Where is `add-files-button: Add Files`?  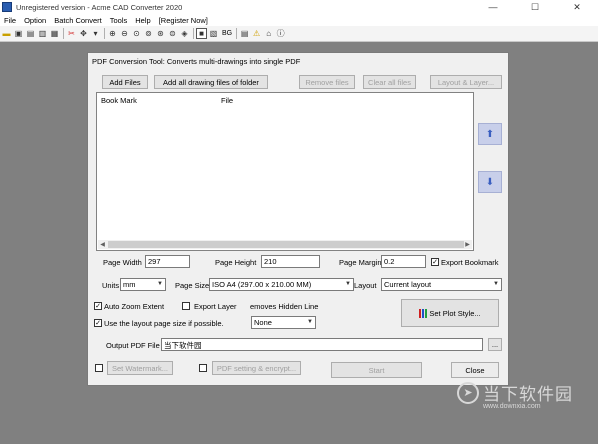
add-files-button: Add Files is located at coordinates (125, 82).